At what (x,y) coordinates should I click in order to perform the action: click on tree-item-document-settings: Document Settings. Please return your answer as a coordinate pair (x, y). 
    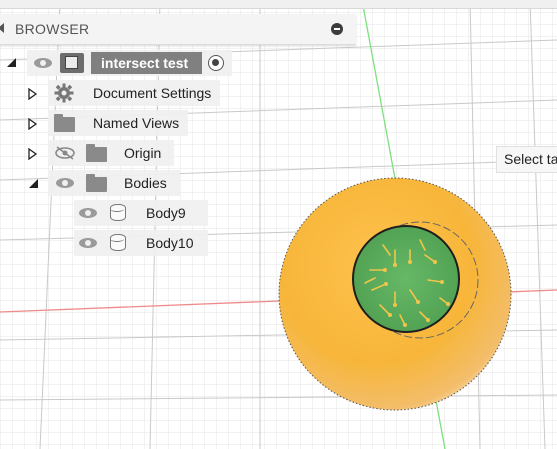
    Looking at the image, I should click on (134, 93).